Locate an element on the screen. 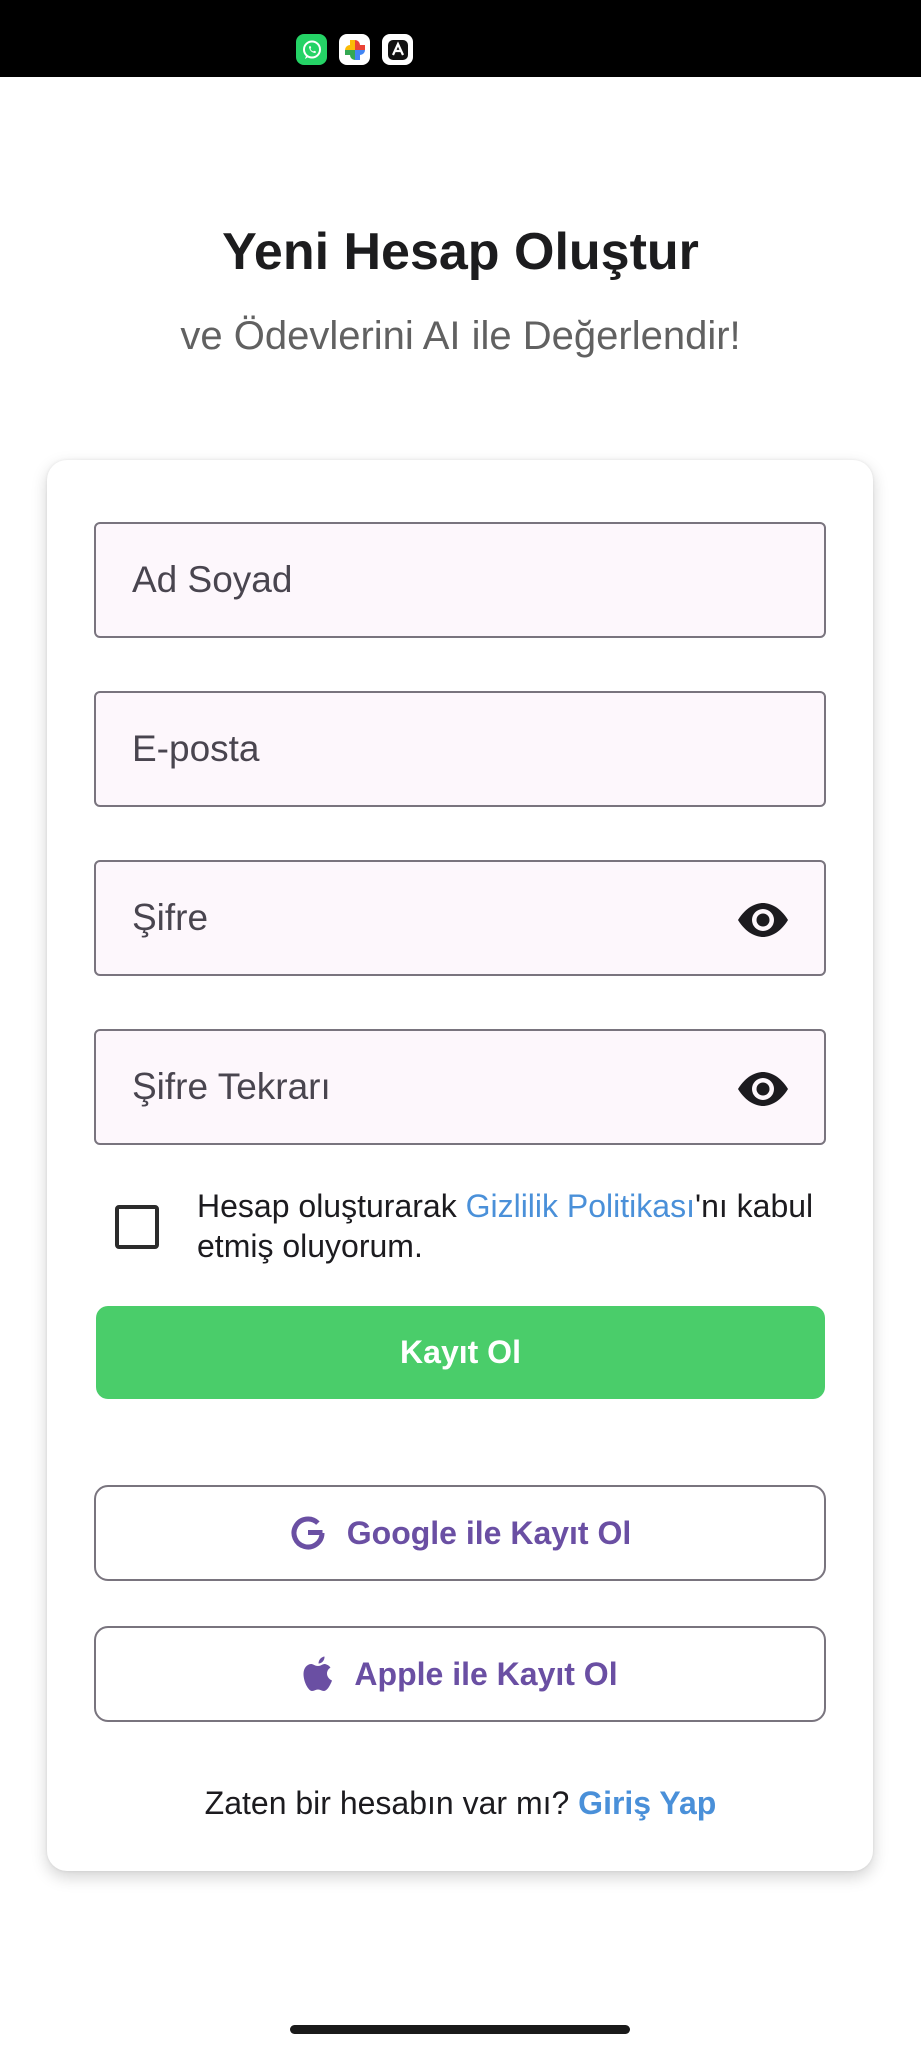  password-field is located at coordinates (460, 918).